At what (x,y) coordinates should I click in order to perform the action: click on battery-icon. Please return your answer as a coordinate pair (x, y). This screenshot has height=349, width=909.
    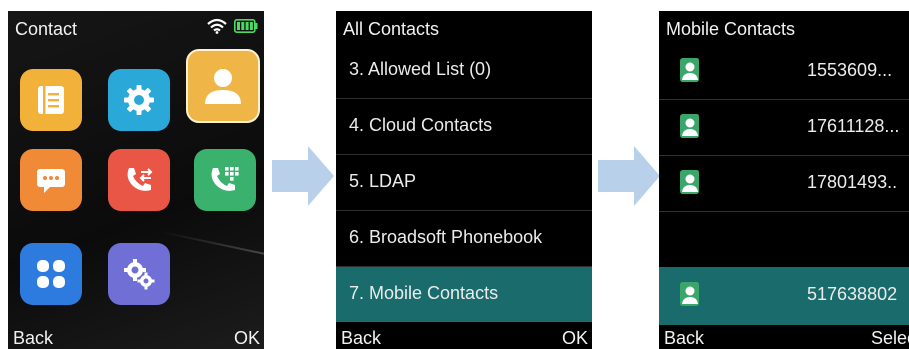
    Looking at the image, I should click on (246, 26).